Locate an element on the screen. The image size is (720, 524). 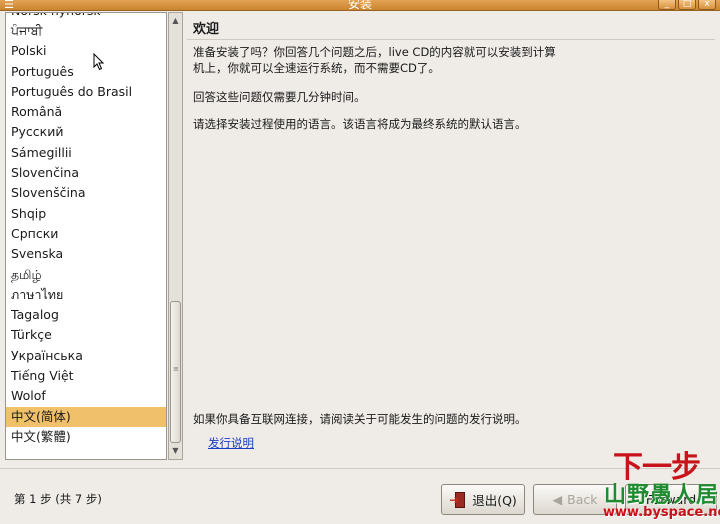
window-title: 安装 is located at coordinates (359, 5).